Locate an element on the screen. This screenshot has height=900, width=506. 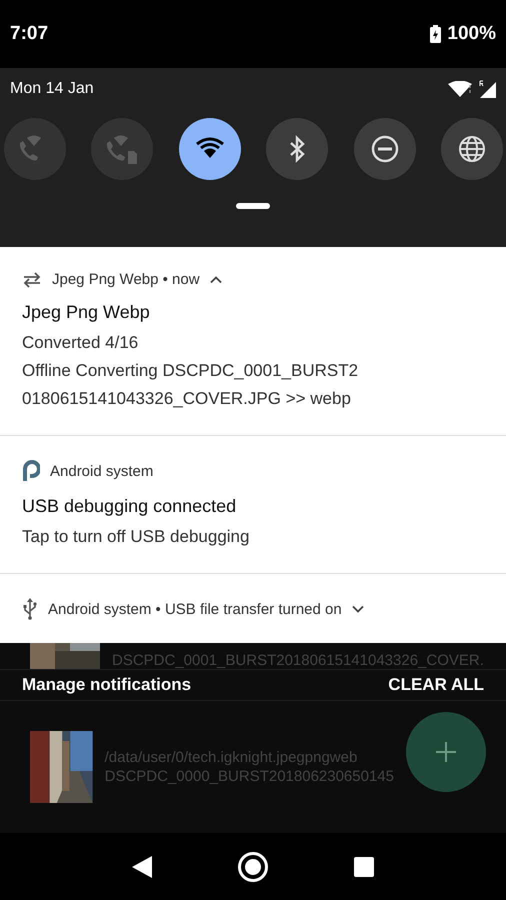
clock: 7:07 is located at coordinates (29, 34).